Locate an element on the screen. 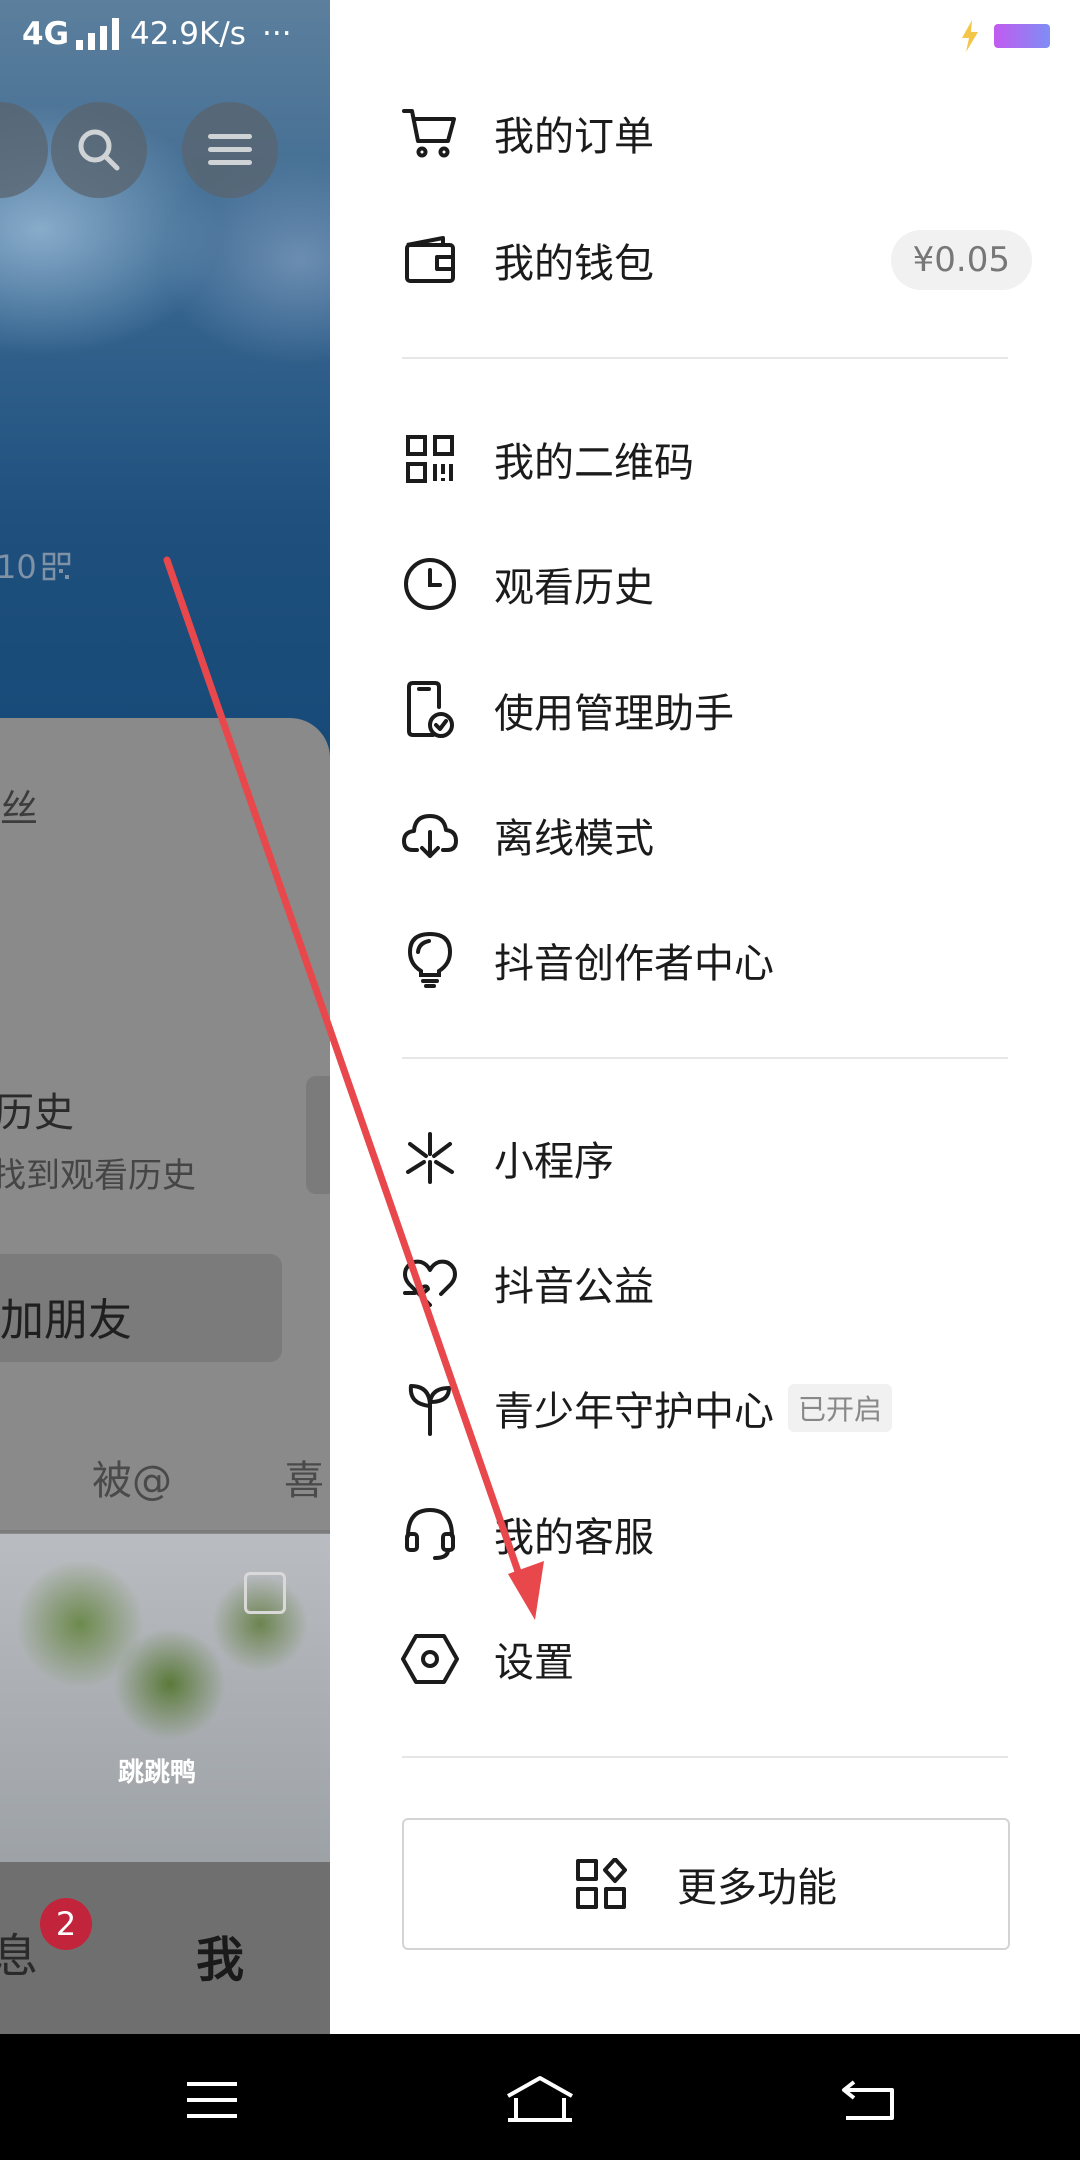  signal-icon is located at coordinates (97, 34).